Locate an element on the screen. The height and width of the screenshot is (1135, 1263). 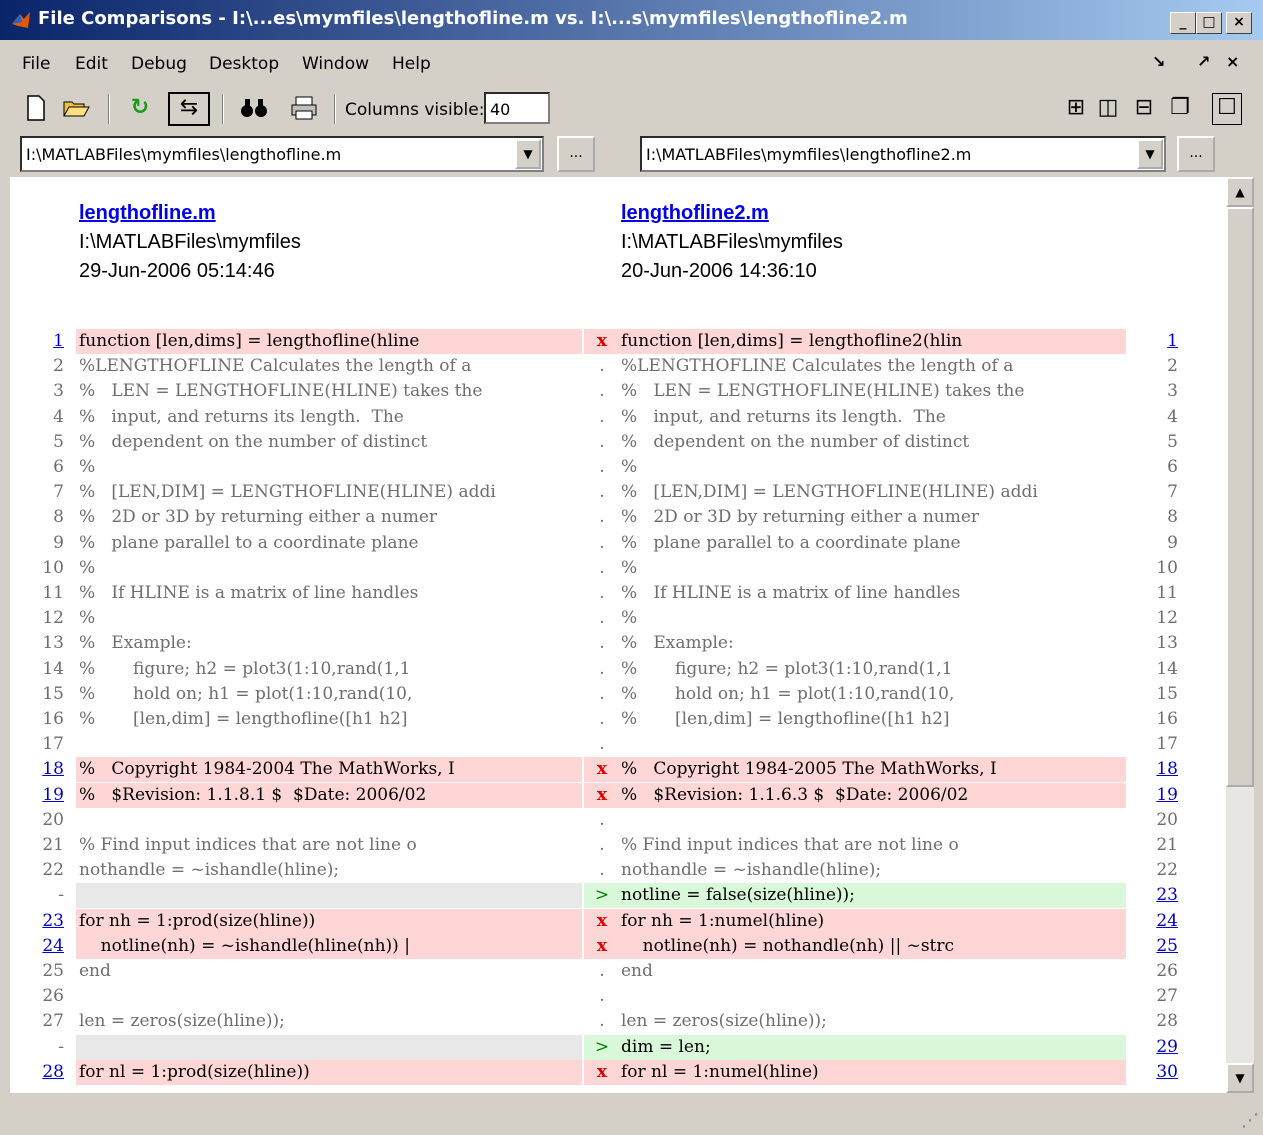
left-line-number: 15 is located at coordinates (53, 693).